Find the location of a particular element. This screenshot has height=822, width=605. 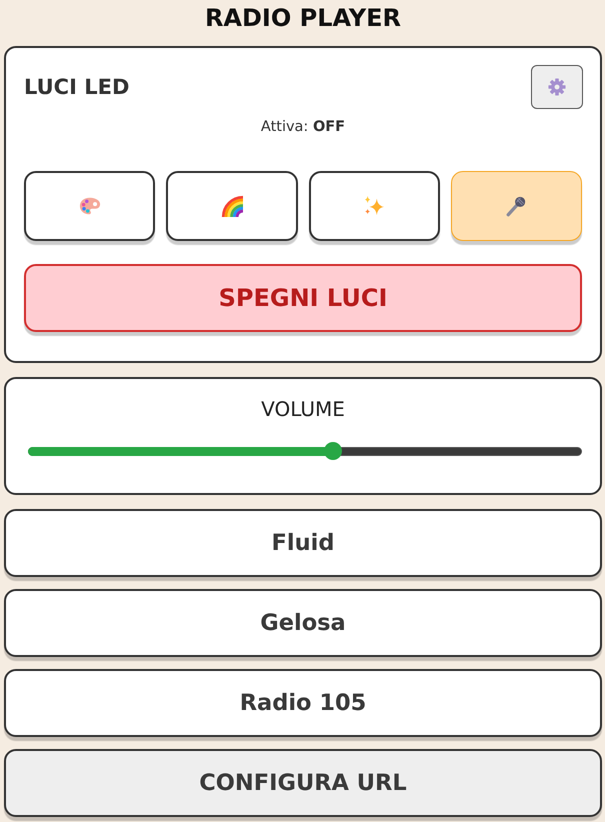

station-button: Fluid is located at coordinates (303, 543).